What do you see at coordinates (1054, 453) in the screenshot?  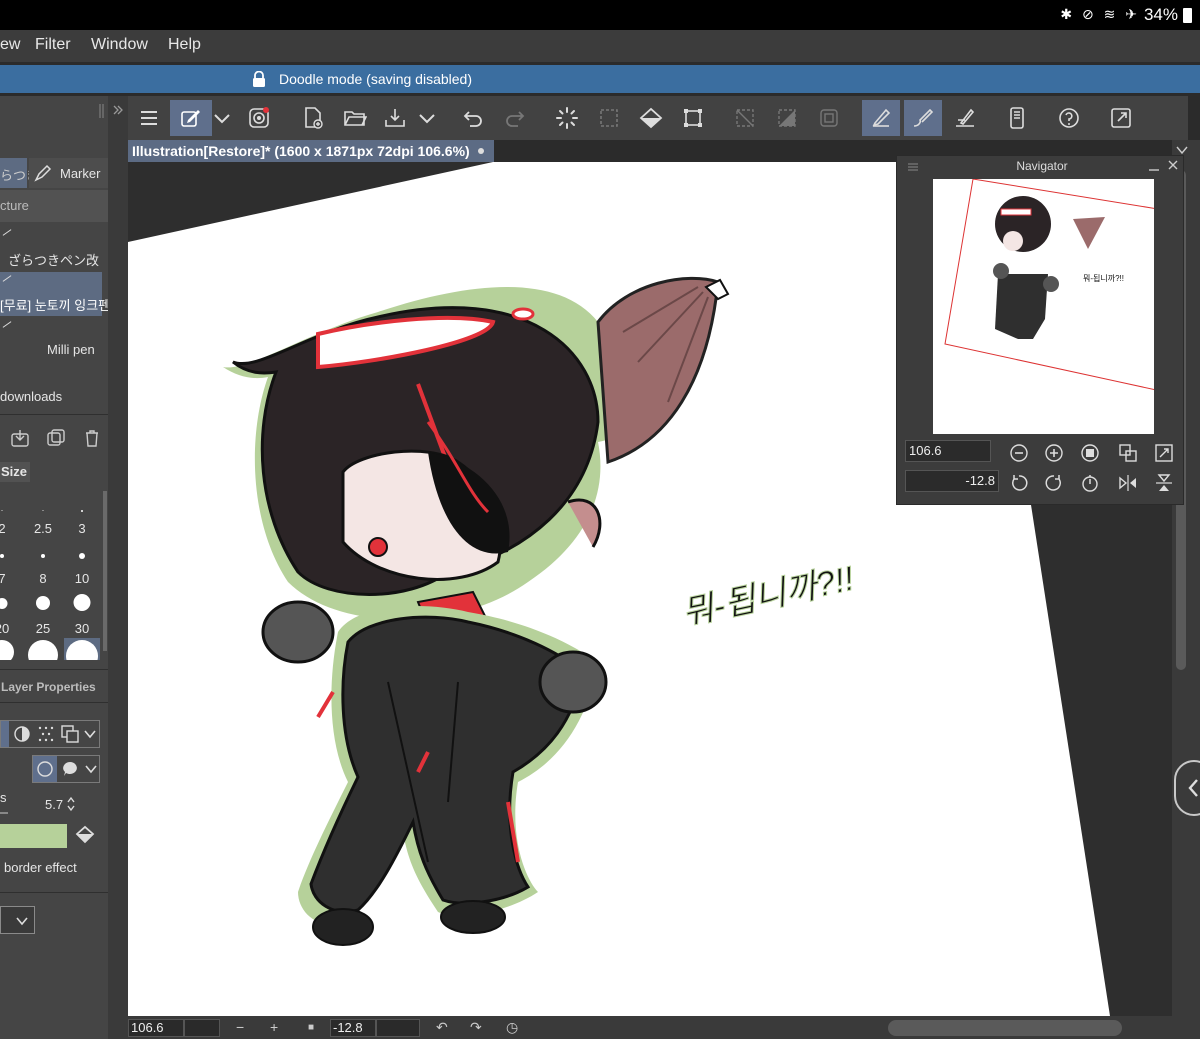 I see `zoom-in-icon` at bounding box center [1054, 453].